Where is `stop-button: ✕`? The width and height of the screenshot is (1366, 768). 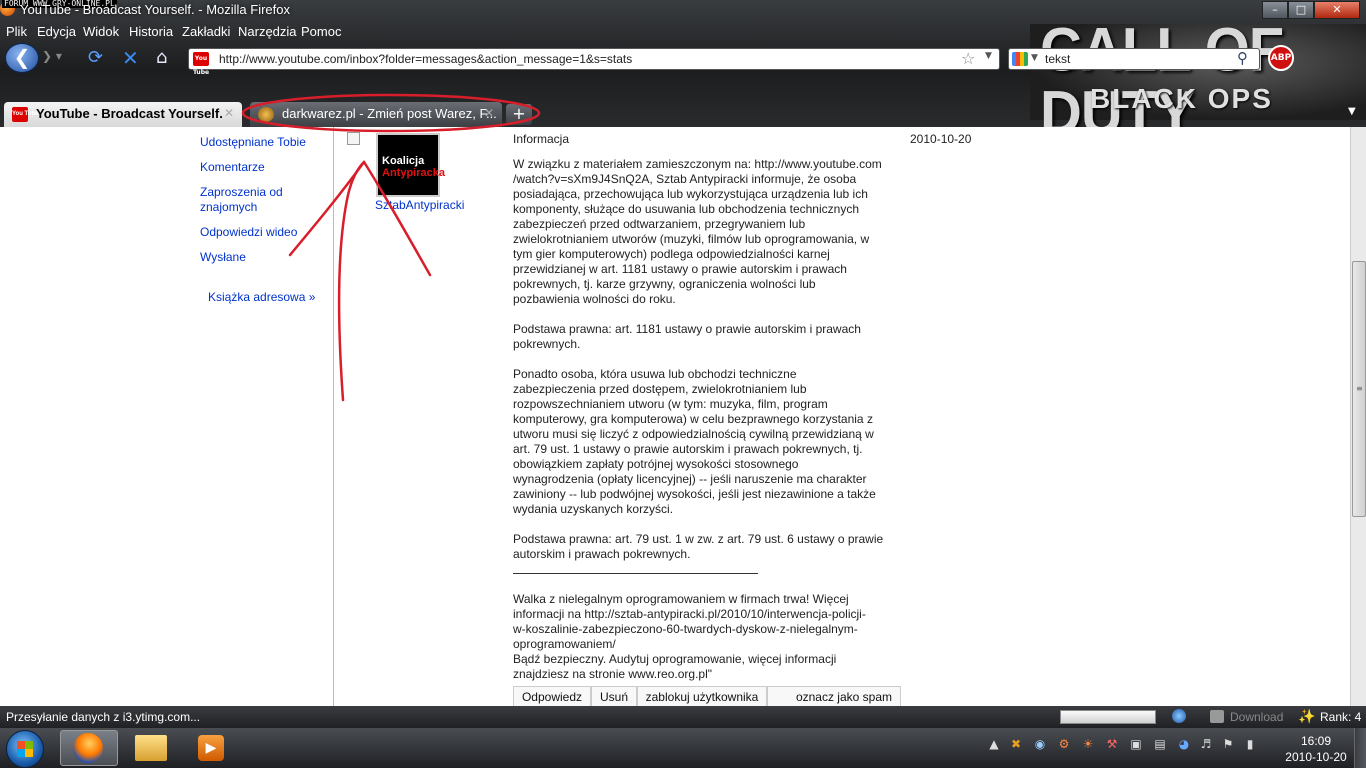
stop-button: ✕ is located at coordinates (130, 58).